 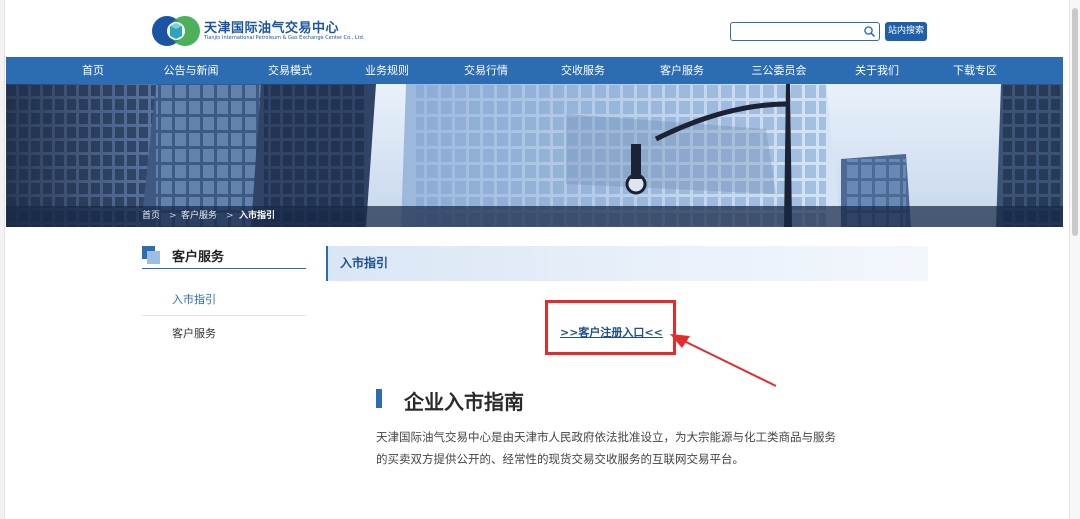 What do you see at coordinates (93, 70) in the screenshot?
I see `nav-item-home: 首页` at bounding box center [93, 70].